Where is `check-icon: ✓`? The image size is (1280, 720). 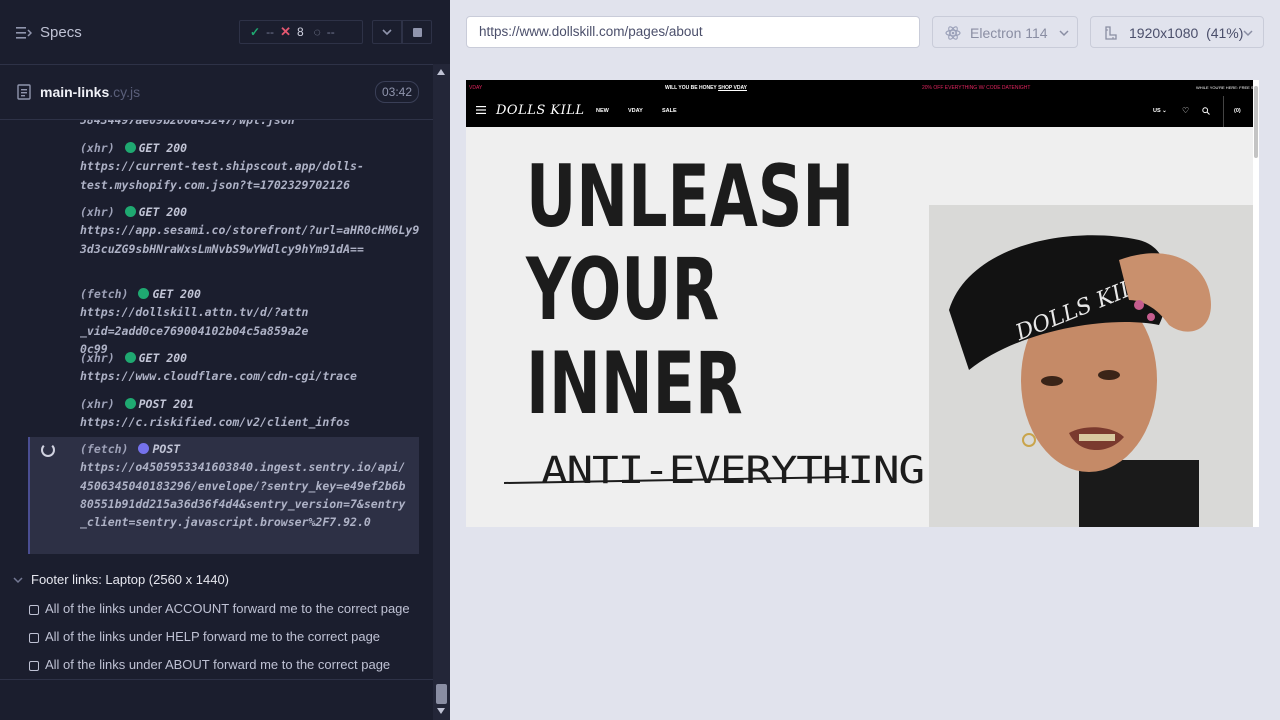
check-icon: ✓ is located at coordinates (255, 32).